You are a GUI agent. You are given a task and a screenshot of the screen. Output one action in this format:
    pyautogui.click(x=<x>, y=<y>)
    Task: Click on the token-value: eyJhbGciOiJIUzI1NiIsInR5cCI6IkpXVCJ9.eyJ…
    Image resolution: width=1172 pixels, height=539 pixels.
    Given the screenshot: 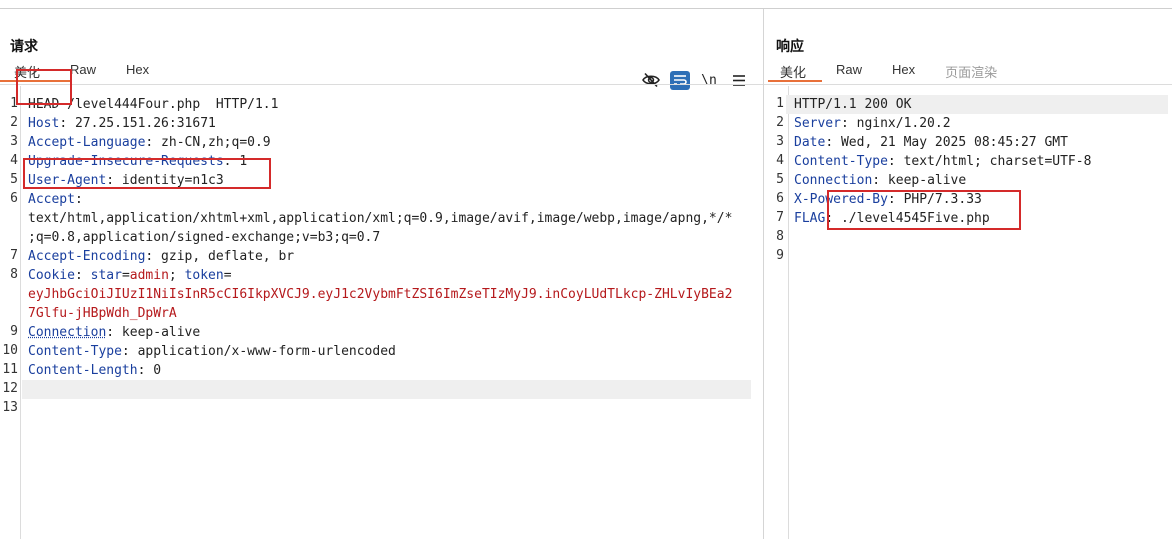 What is the action you would take?
    pyautogui.click(x=380, y=294)
    